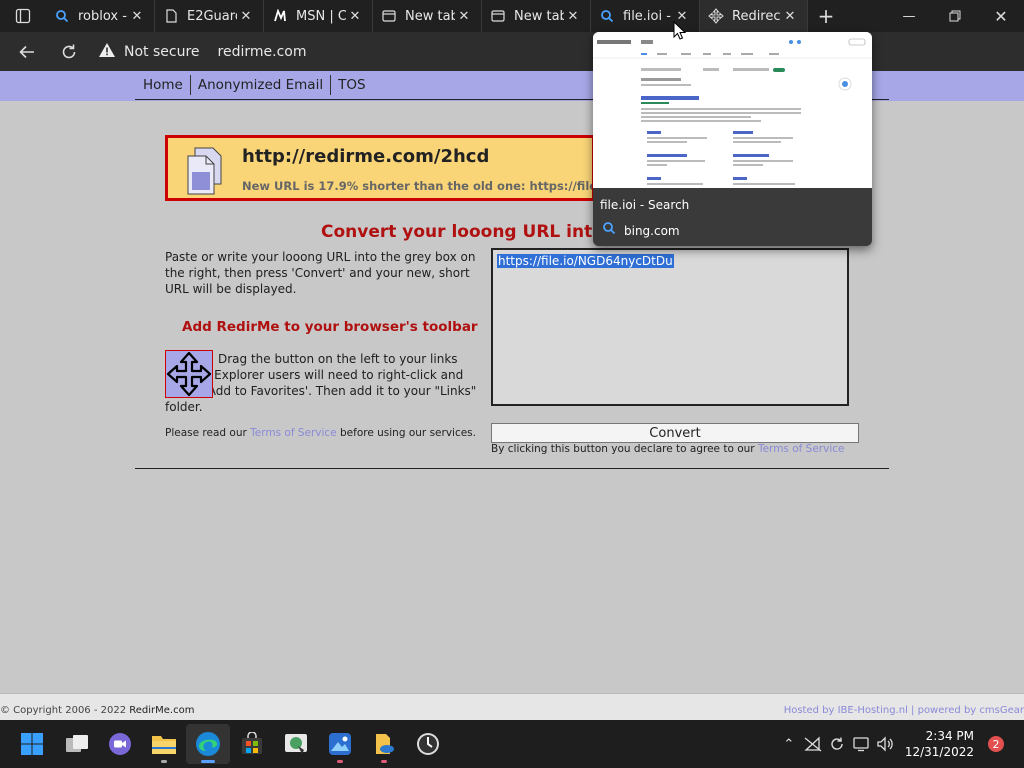 This screenshot has width=1024, height=768. What do you see at coordinates (813, 744) in the screenshot?
I see `network-off-icon` at bounding box center [813, 744].